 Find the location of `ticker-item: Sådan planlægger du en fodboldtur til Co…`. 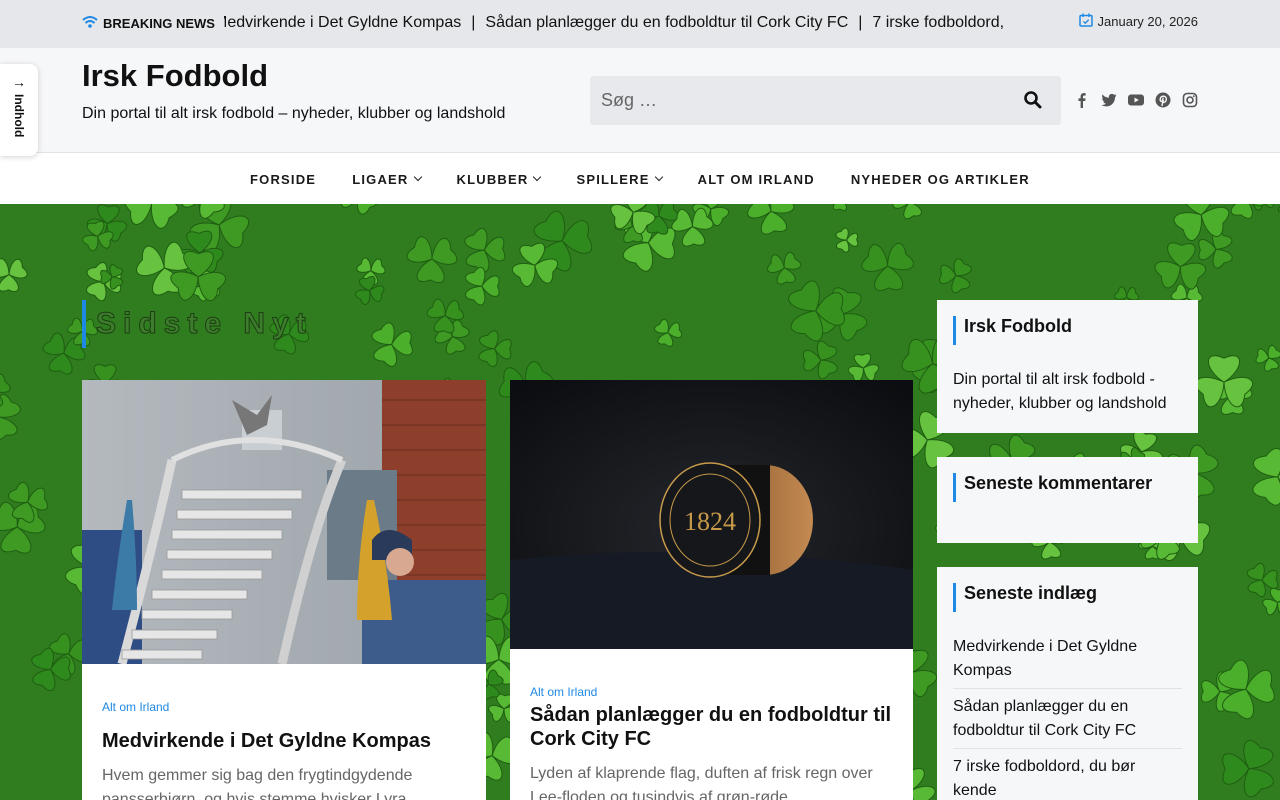

ticker-item: Sådan planlægger du en fodboldtur til Co… is located at coordinates (666, 22).